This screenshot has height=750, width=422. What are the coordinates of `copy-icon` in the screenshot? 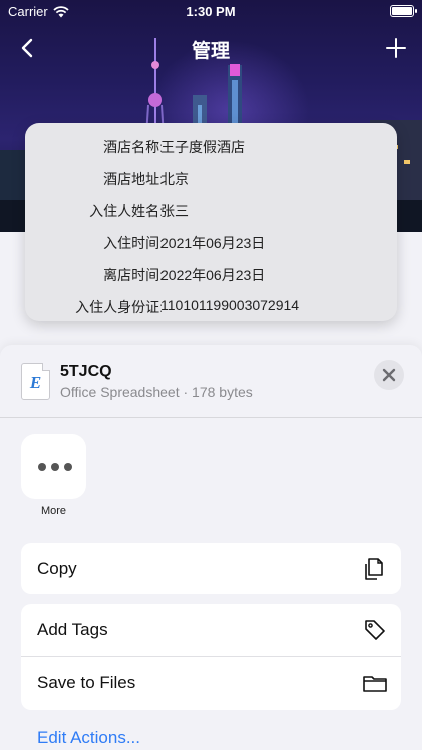 It's located at (374, 569).